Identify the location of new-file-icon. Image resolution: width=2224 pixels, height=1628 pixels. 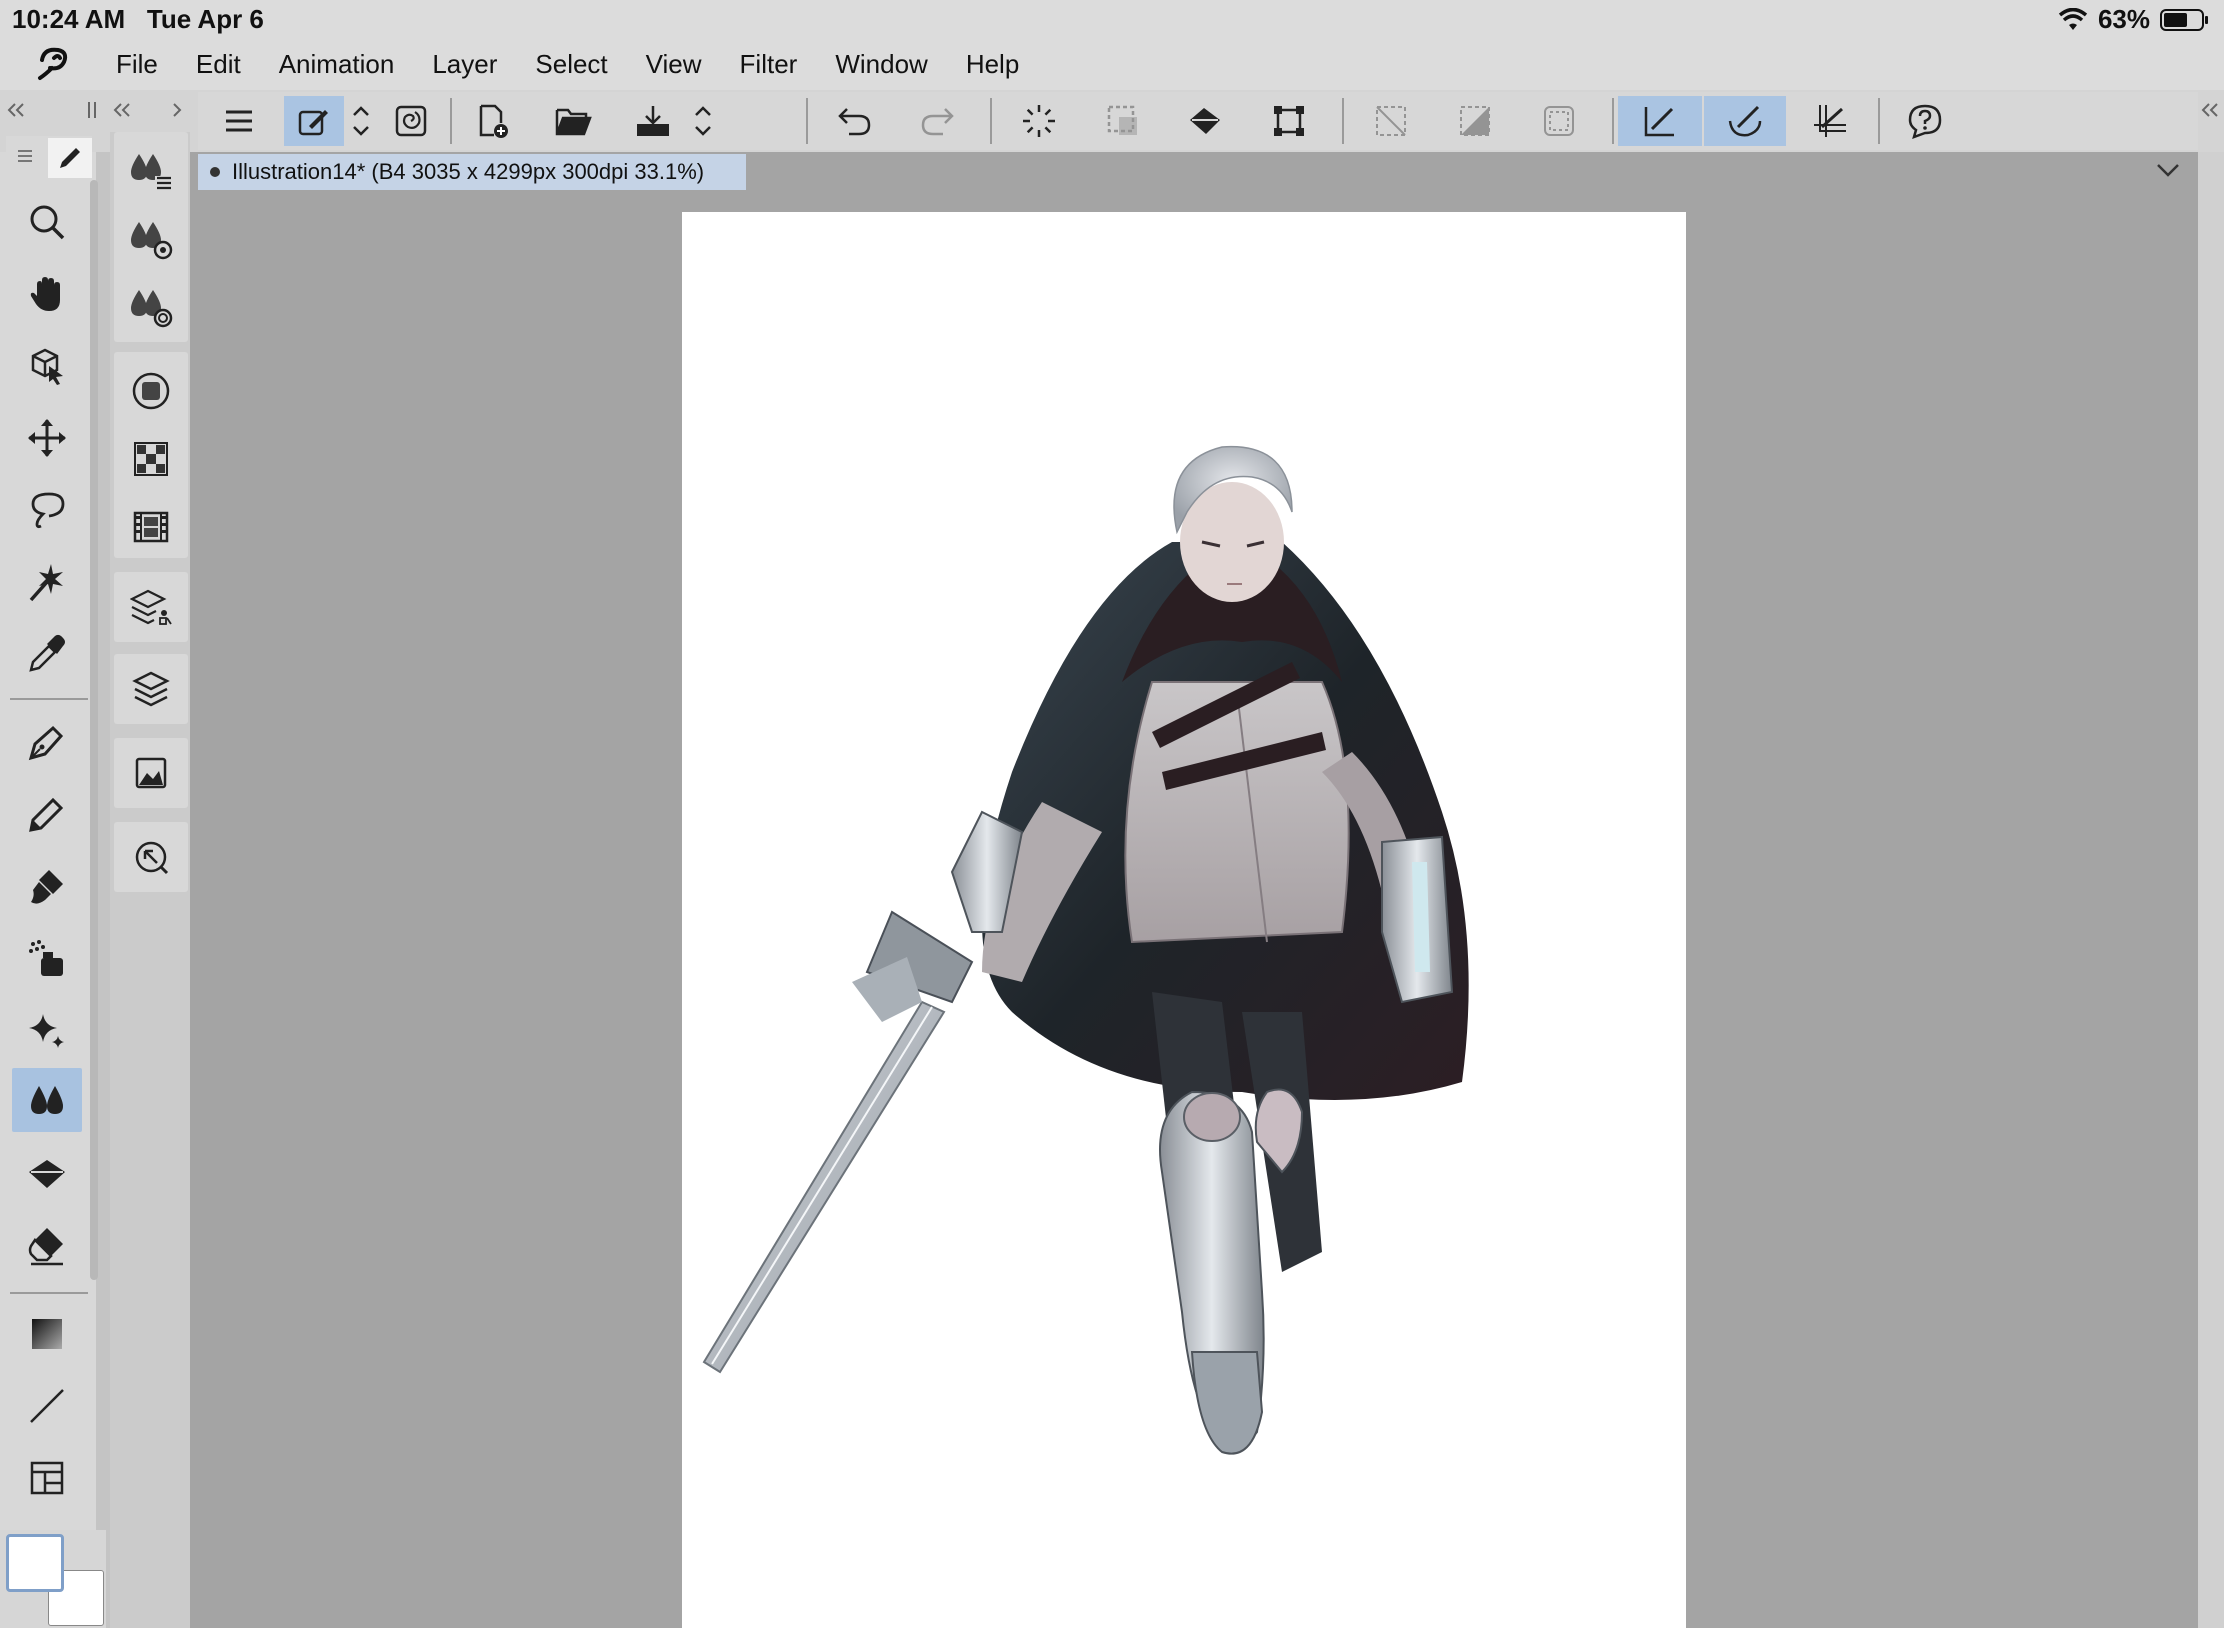
(493, 121).